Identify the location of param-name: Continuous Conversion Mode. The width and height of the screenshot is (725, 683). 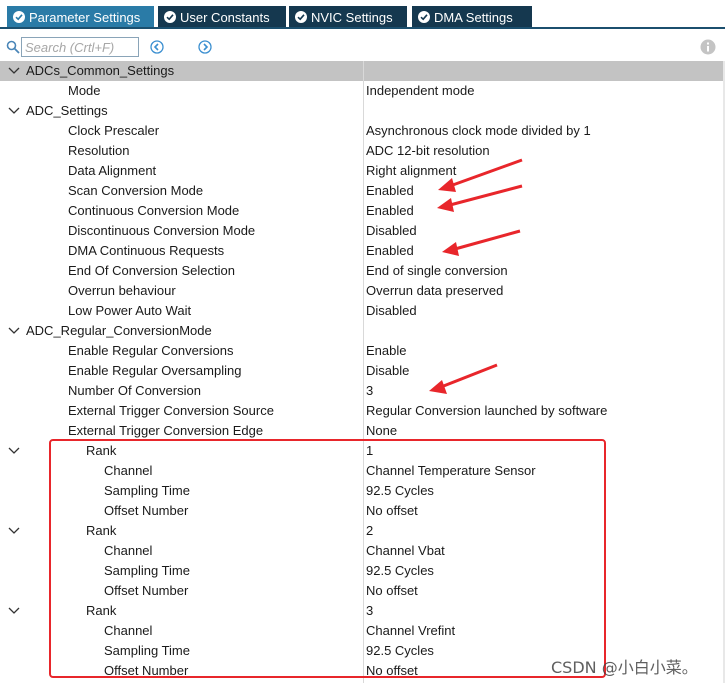
(154, 210).